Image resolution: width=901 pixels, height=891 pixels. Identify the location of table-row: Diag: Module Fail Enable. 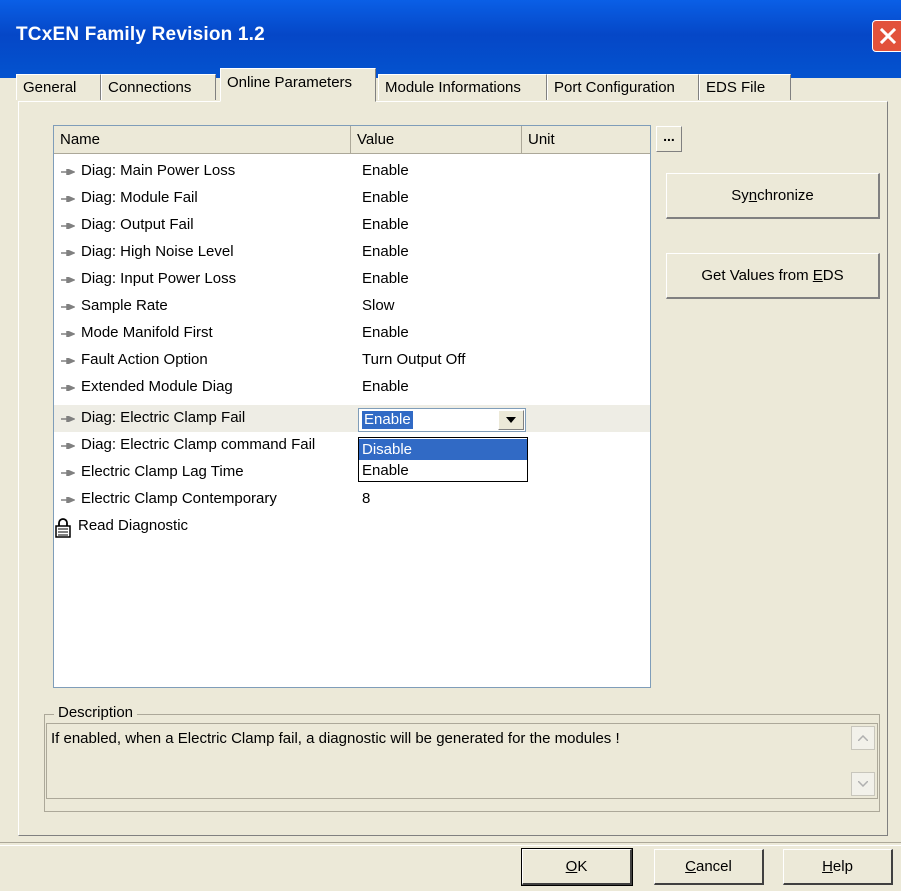
(352, 198).